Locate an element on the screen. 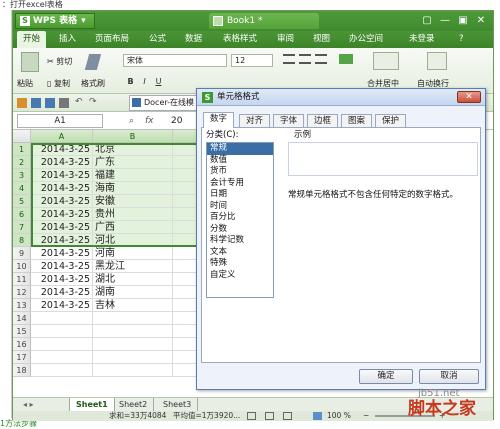 This screenshot has width=500, height=429. tab-page-layout: 页面布局 is located at coordinates (112, 39).